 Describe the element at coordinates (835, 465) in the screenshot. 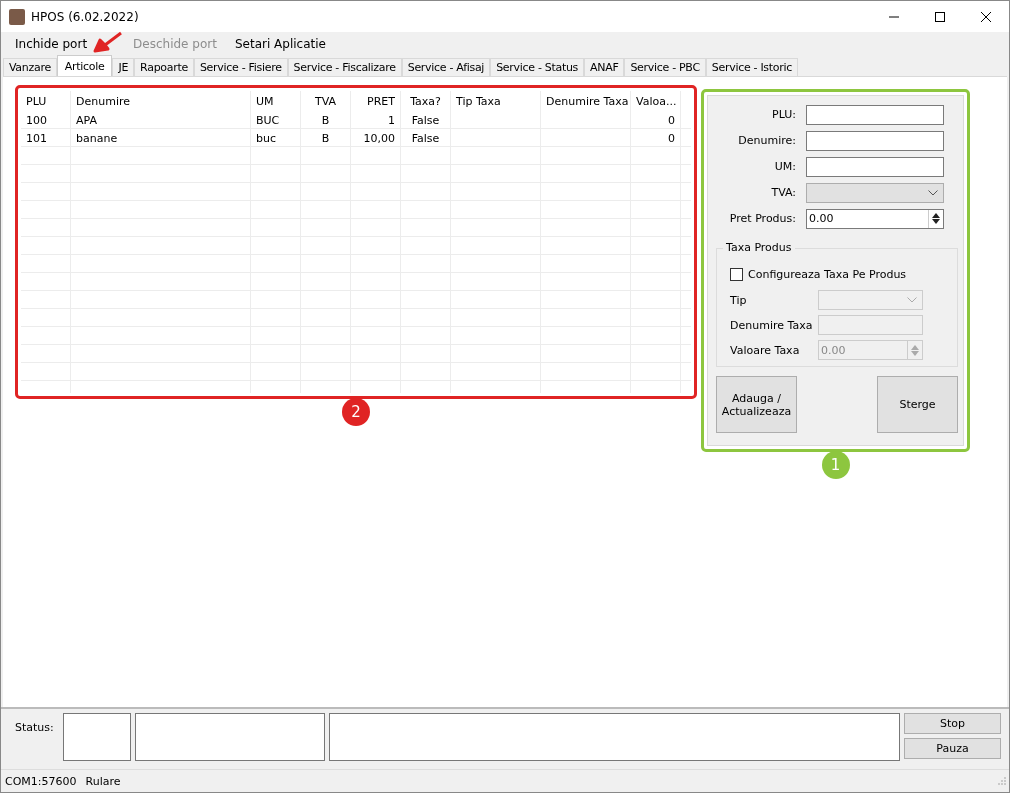

I see `callout-badge: 1` at that location.